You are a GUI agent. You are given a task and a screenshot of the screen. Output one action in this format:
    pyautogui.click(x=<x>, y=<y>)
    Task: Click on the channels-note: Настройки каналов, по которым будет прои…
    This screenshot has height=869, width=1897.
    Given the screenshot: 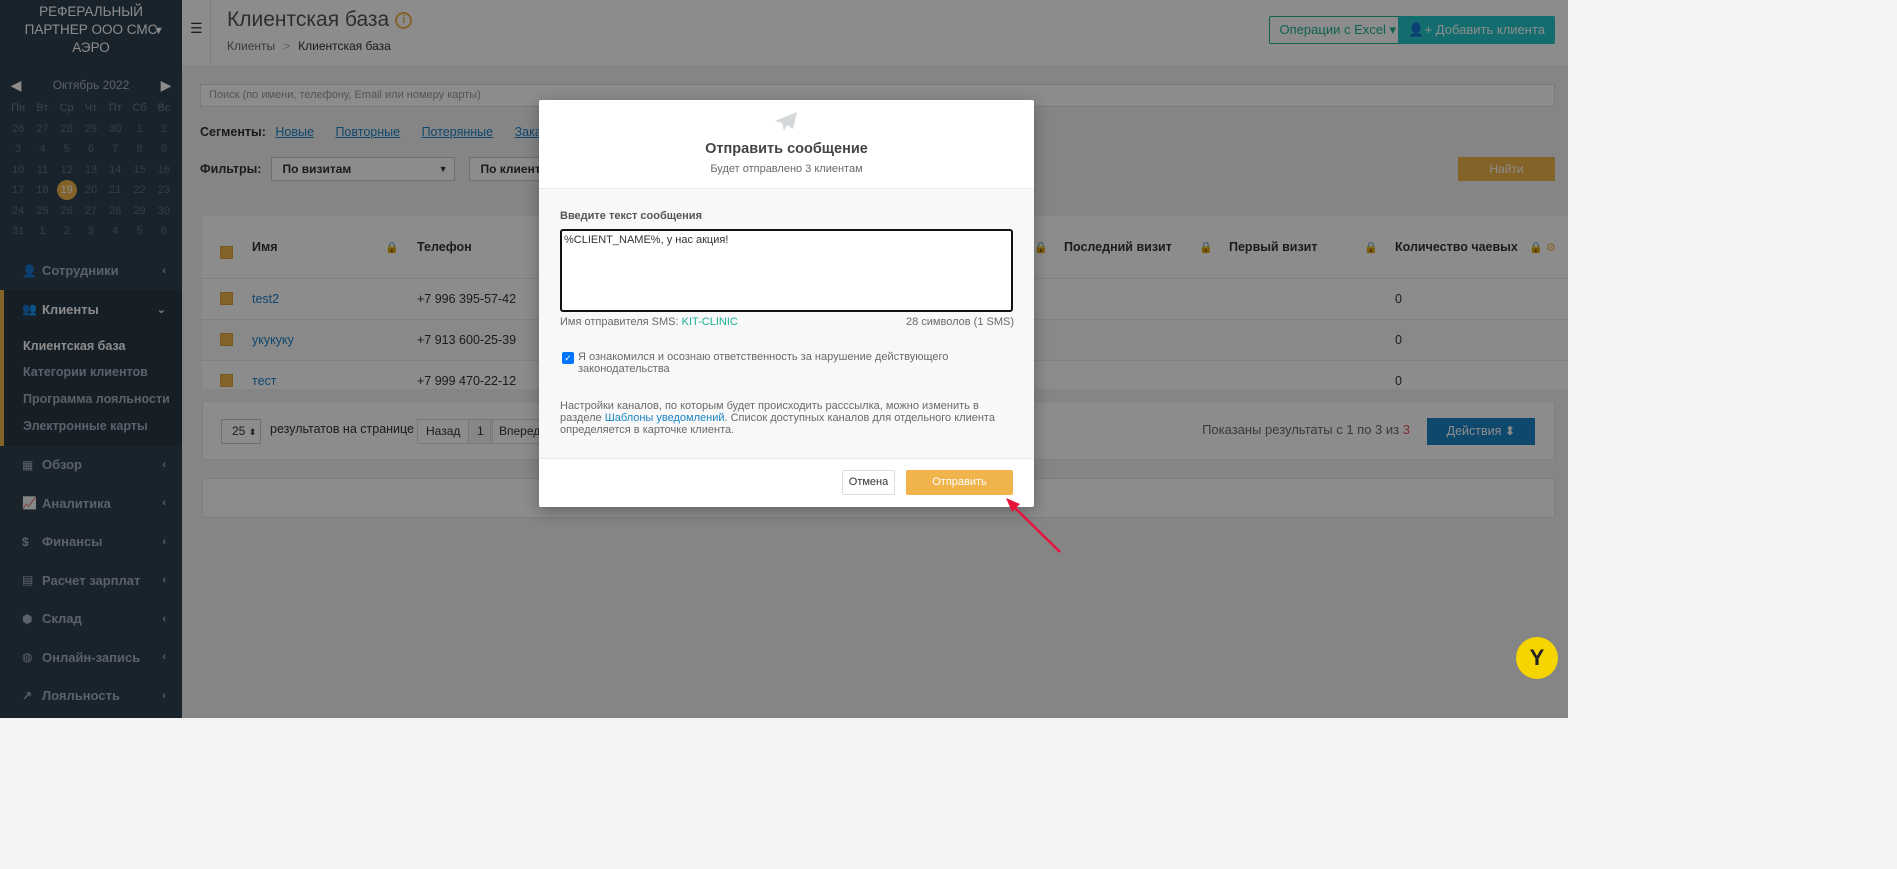 What is the action you would take?
    pyautogui.click(x=787, y=418)
    